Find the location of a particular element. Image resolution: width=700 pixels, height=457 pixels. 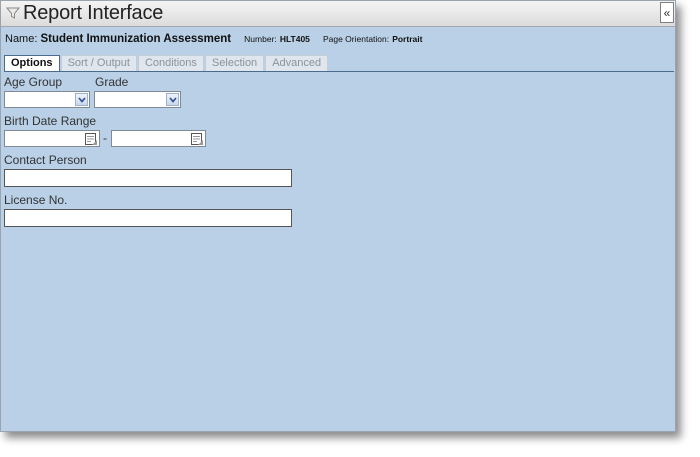

tab-advanced: Advanced is located at coordinates (297, 63).